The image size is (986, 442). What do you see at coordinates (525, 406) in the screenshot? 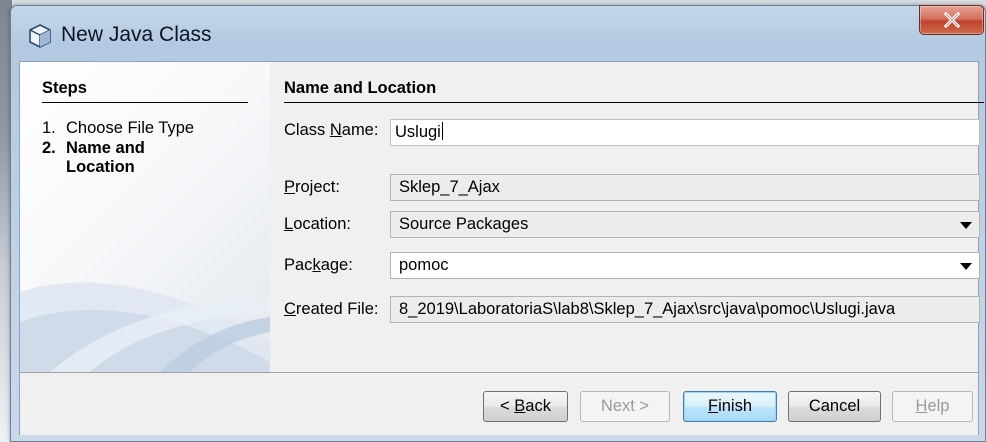
I see `back-button: < Back` at bounding box center [525, 406].